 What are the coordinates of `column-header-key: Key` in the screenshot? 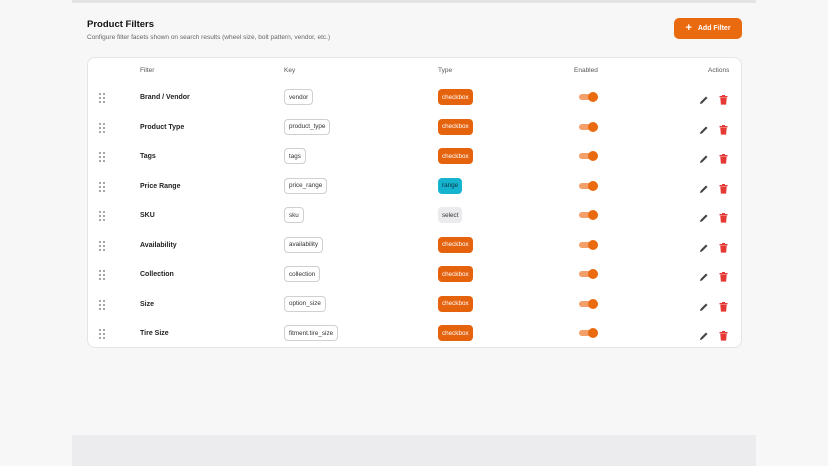 It's located at (290, 70).